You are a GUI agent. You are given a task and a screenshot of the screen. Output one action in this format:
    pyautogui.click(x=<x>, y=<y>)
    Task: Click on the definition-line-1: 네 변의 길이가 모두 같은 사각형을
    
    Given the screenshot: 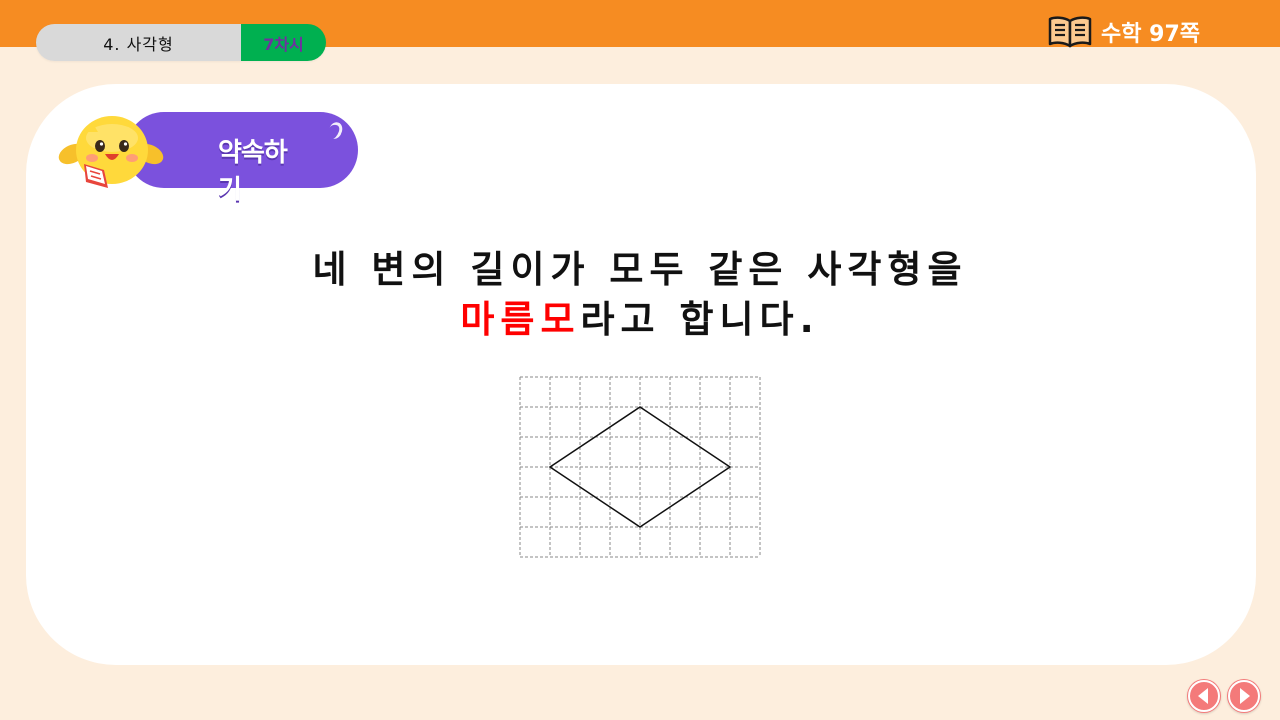 What is the action you would take?
    pyautogui.click(x=640, y=269)
    